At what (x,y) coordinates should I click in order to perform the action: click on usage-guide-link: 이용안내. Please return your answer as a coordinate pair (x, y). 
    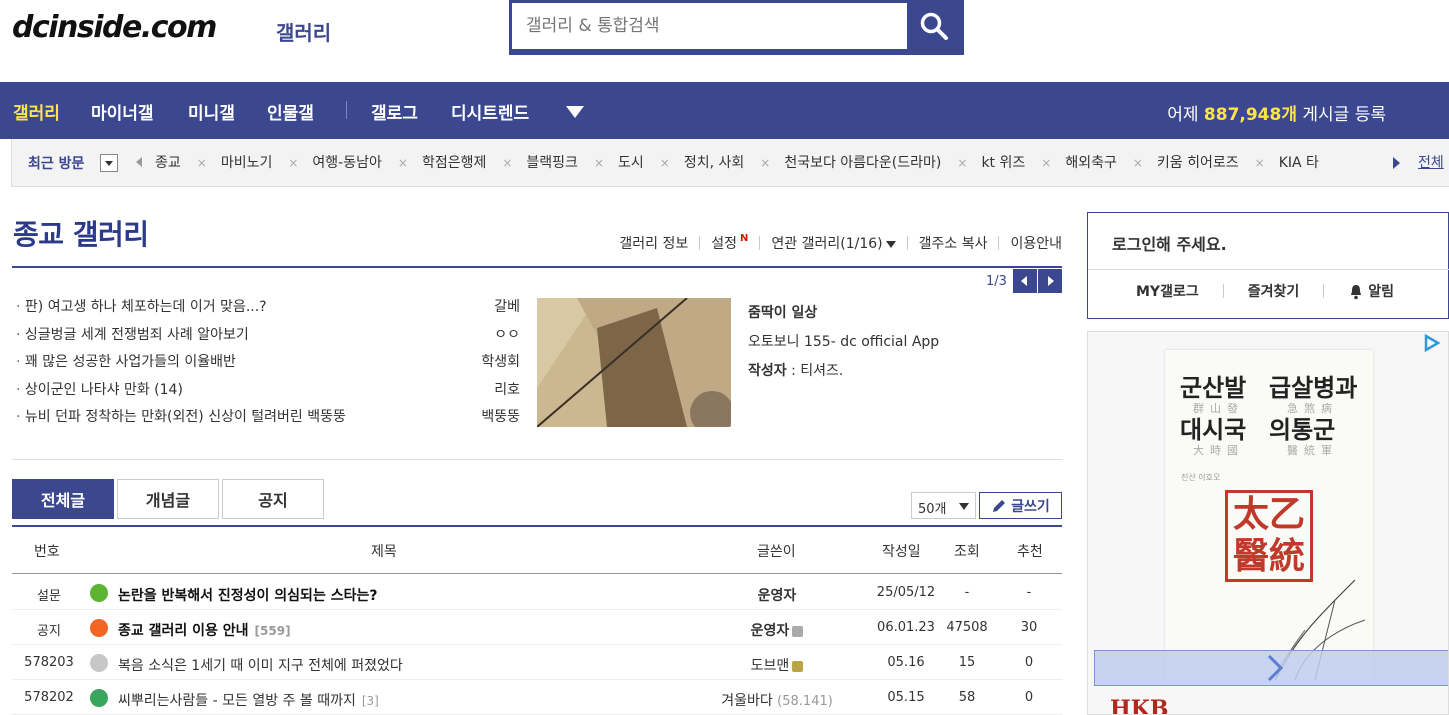
    Looking at the image, I should click on (1036, 243).